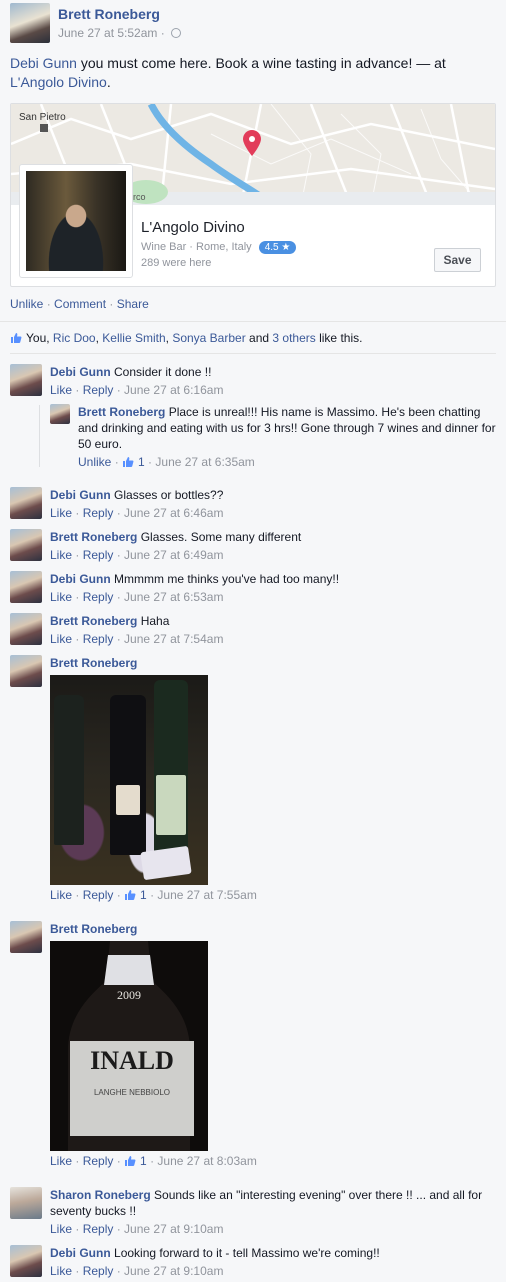  Describe the element at coordinates (128, 462) in the screenshot. I see `thumbs-up-icon` at that location.